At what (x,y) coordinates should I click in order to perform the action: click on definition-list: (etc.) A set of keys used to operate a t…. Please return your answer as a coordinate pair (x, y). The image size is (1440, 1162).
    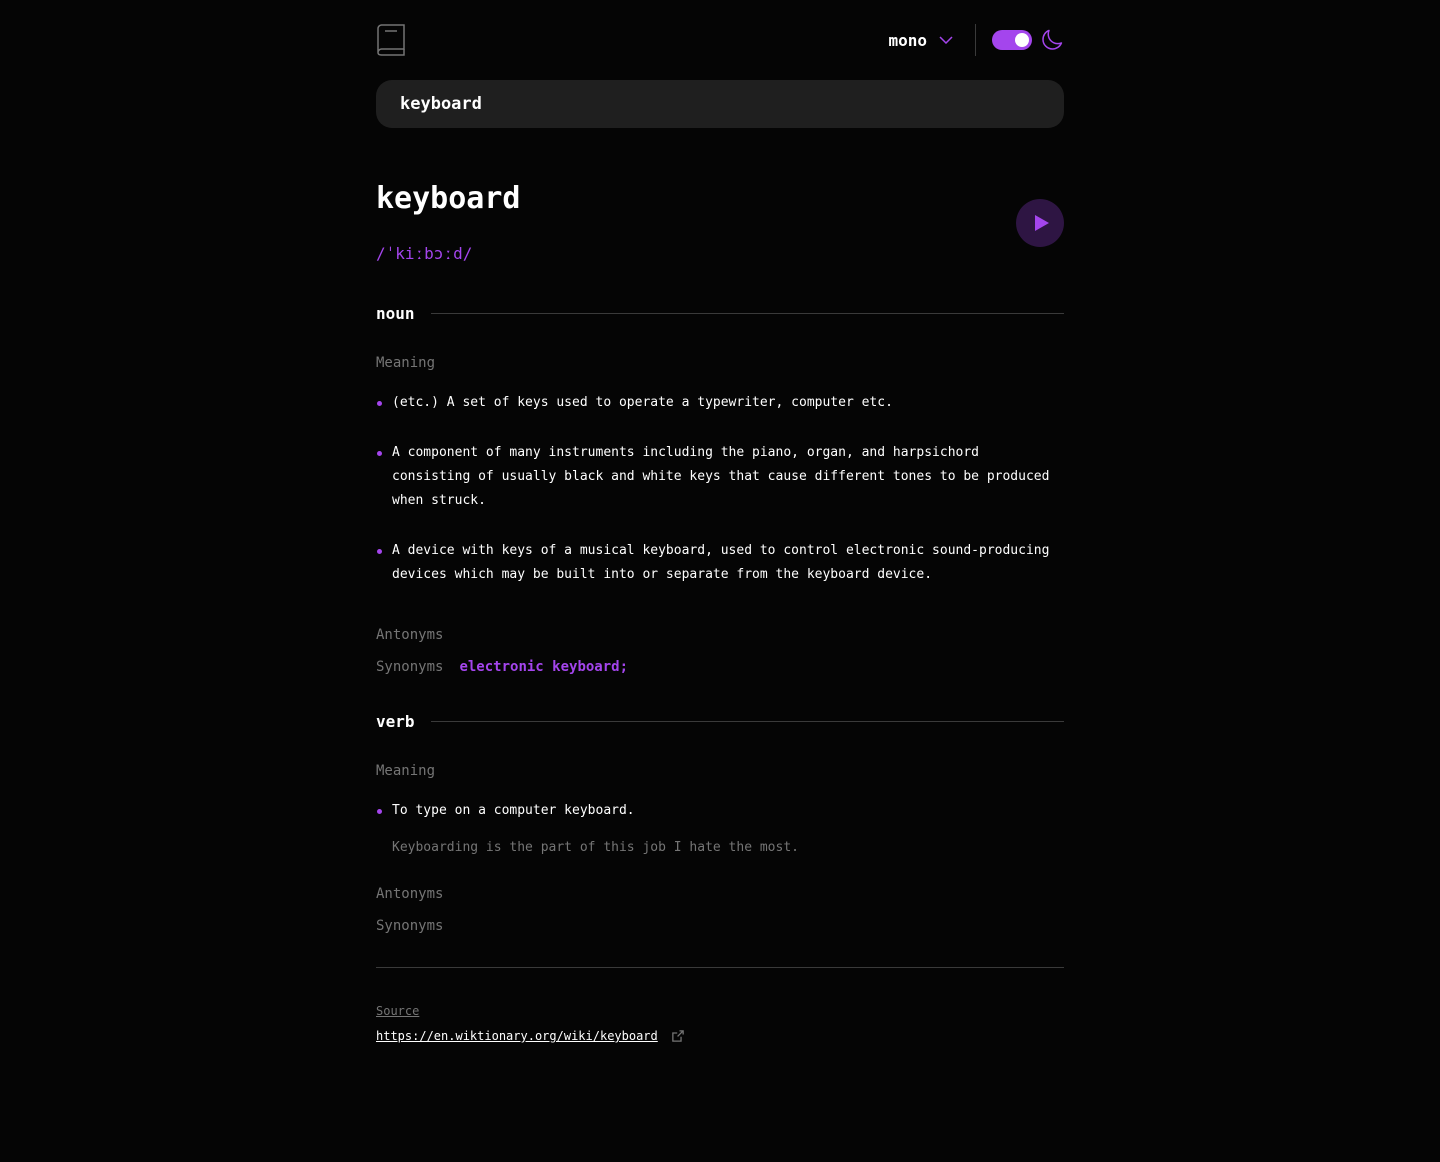
    Looking at the image, I should click on (720, 489).